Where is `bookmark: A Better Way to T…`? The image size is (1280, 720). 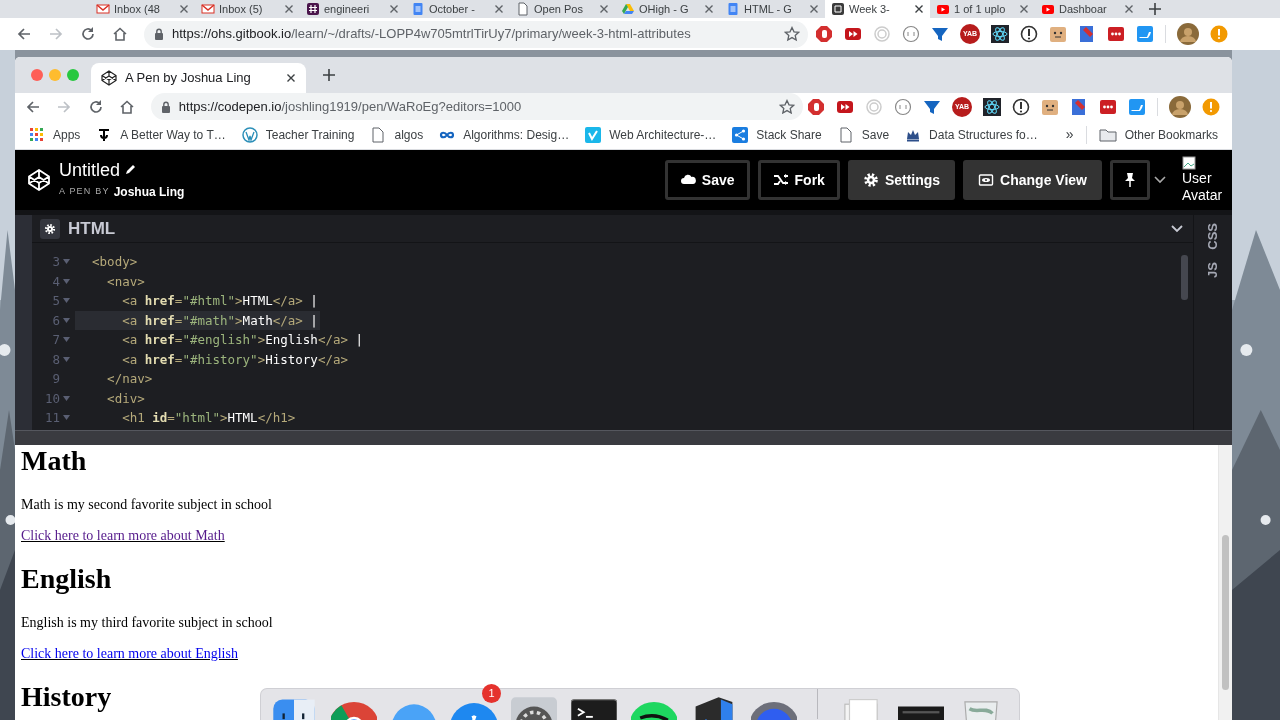 bookmark: A Better Way to T… is located at coordinates (161, 134).